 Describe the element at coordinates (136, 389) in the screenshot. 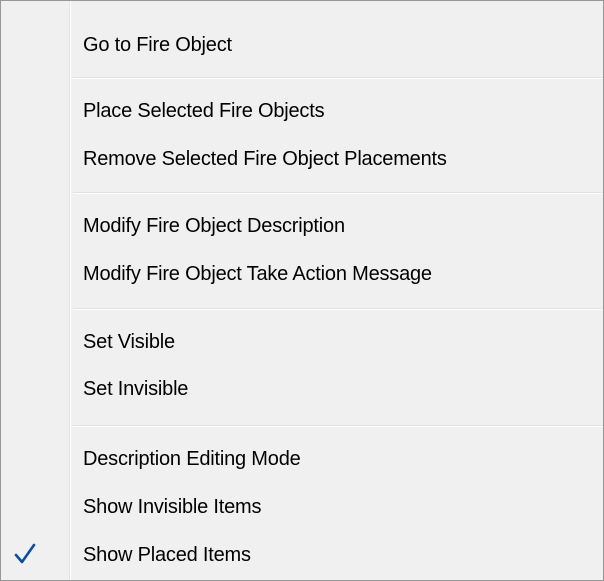

I see `menu-item-label: Set Invisible` at that location.